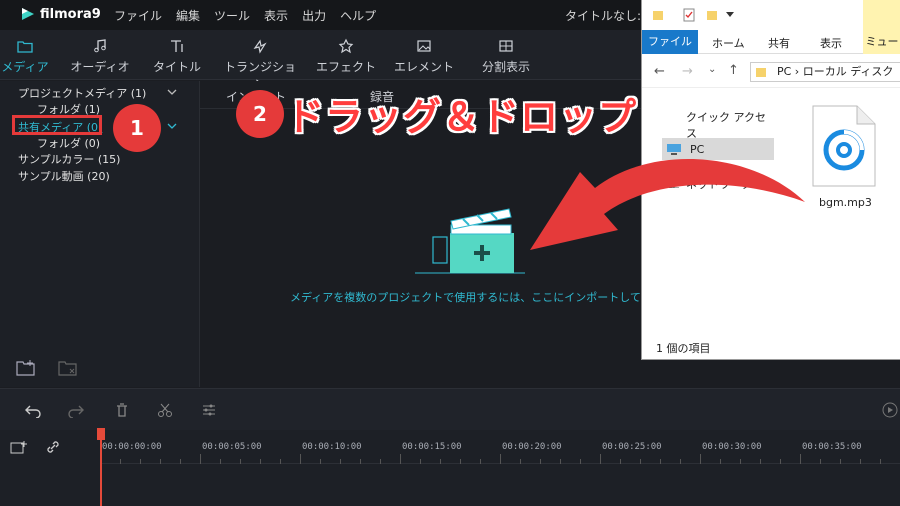  Describe the element at coordinates (881, 42) in the screenshot. I see `ribbon-tab-music: ミュー` at that location.